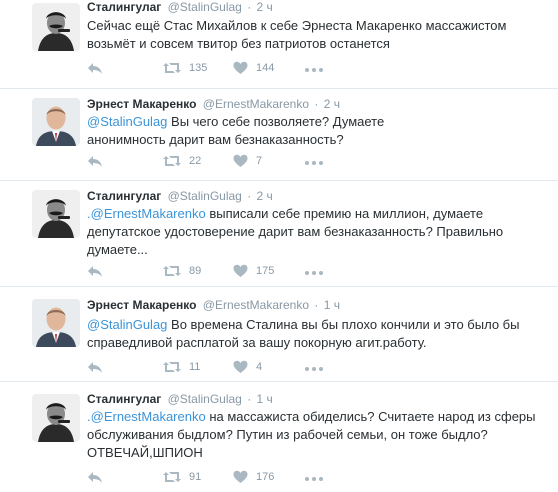  Describe the element at coordinates (265, 271) in the screenshot. I see `like-count: 175` at that location.